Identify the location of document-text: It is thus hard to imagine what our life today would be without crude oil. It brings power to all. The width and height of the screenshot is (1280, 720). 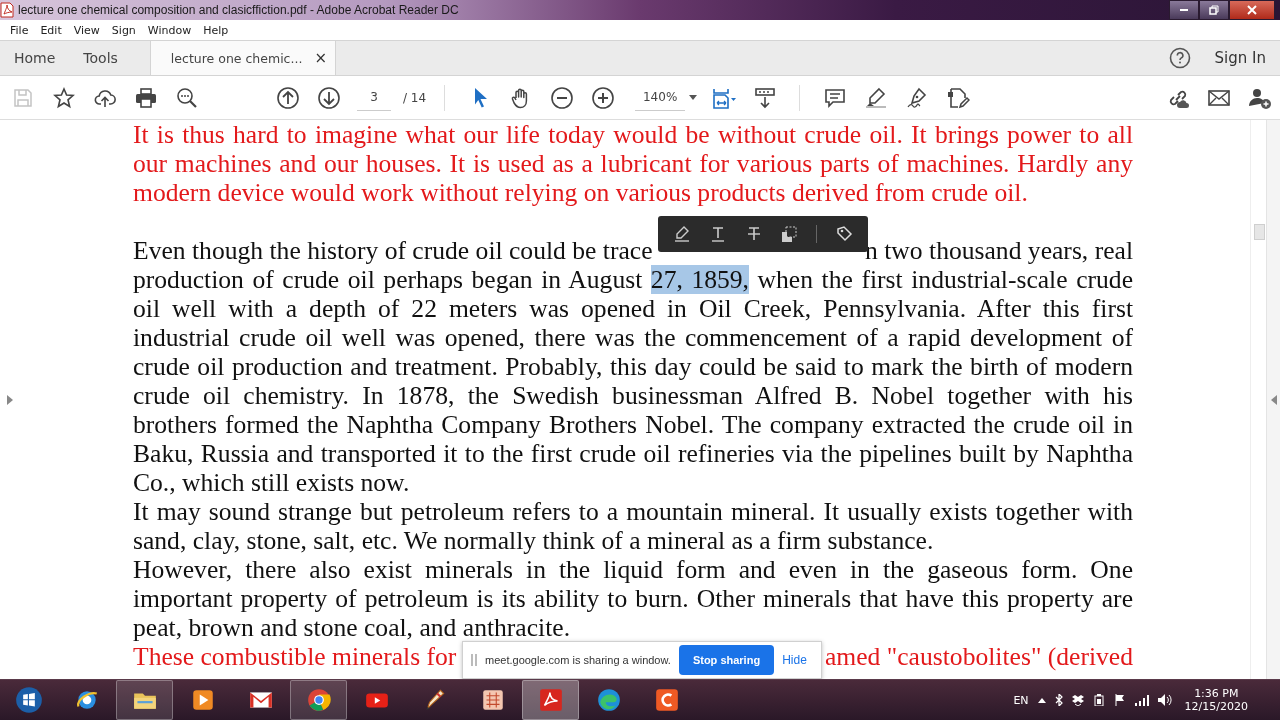
(633, 134).